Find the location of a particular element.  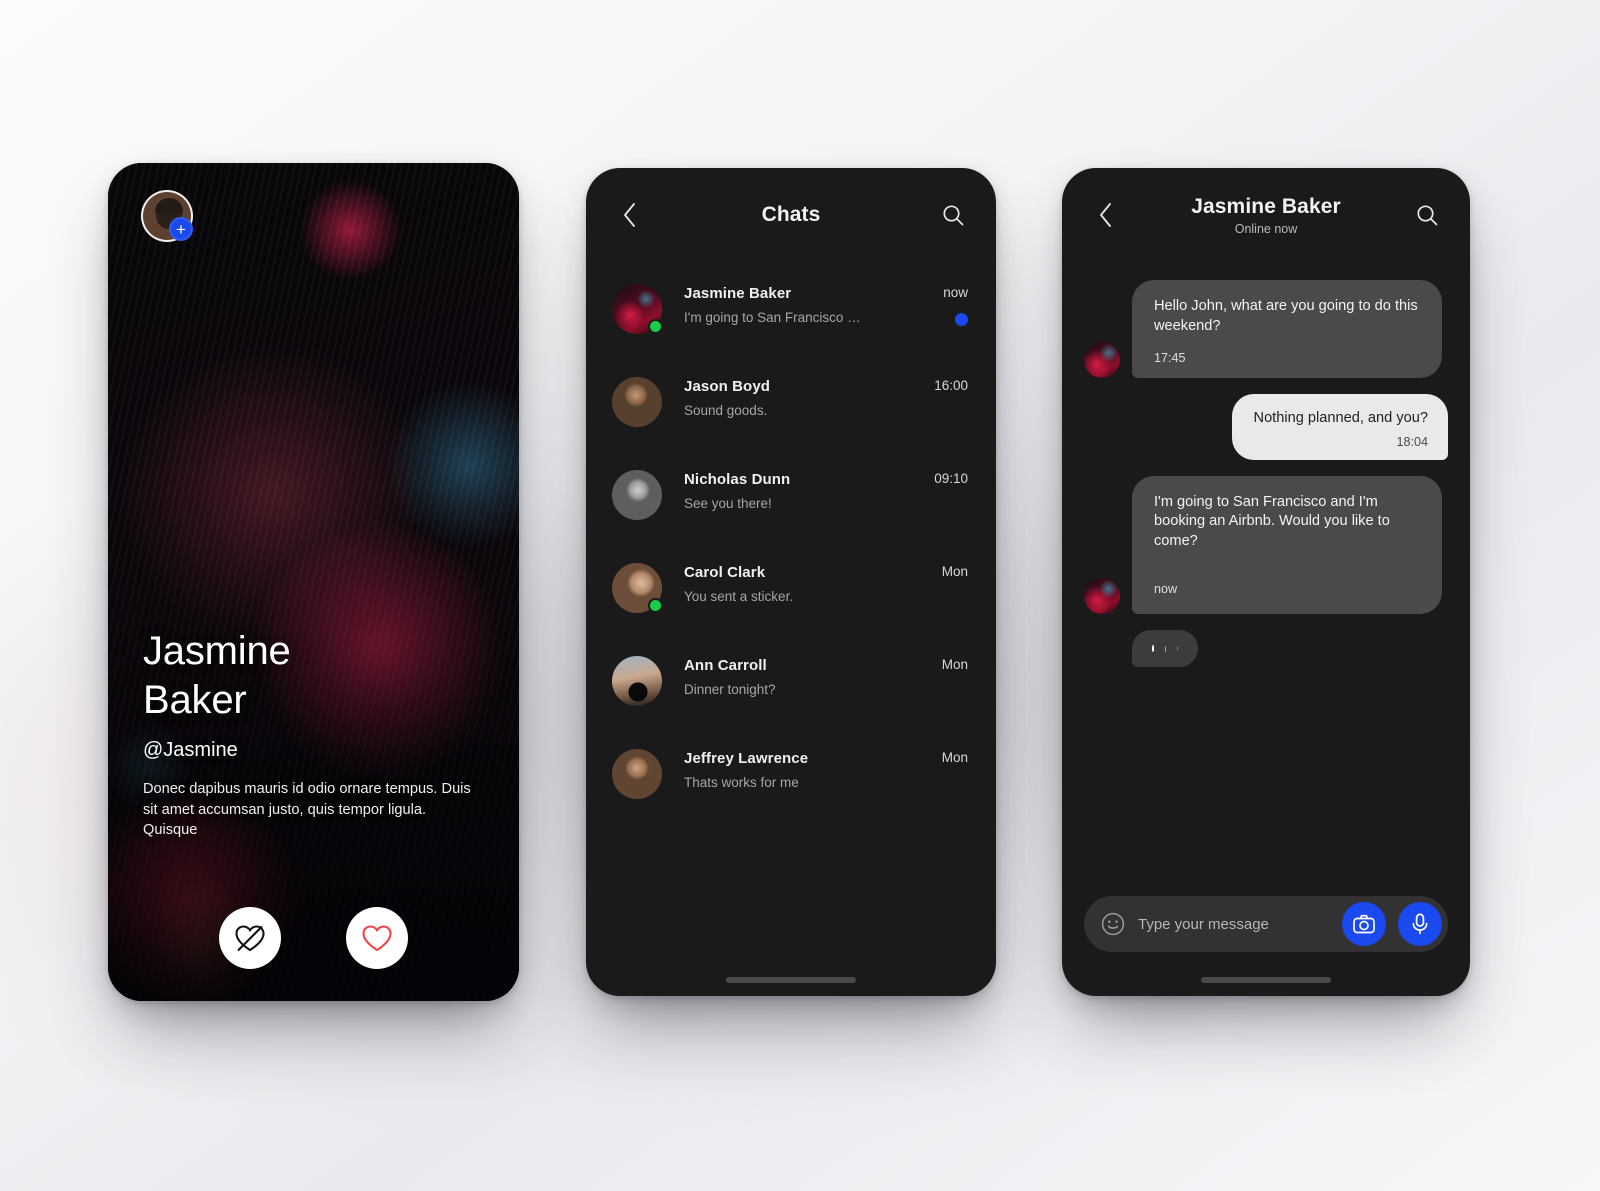

chat-text: Jason Boyd Sound goods. is located at coordinates (798, 397).